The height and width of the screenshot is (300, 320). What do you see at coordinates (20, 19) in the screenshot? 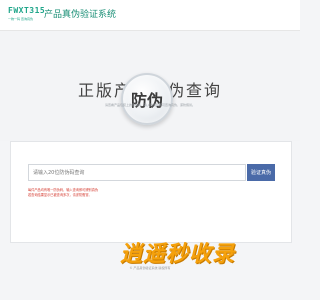
I see `logo-tagline: 一物一码 查询真伪` at bounding box center [20, 19].